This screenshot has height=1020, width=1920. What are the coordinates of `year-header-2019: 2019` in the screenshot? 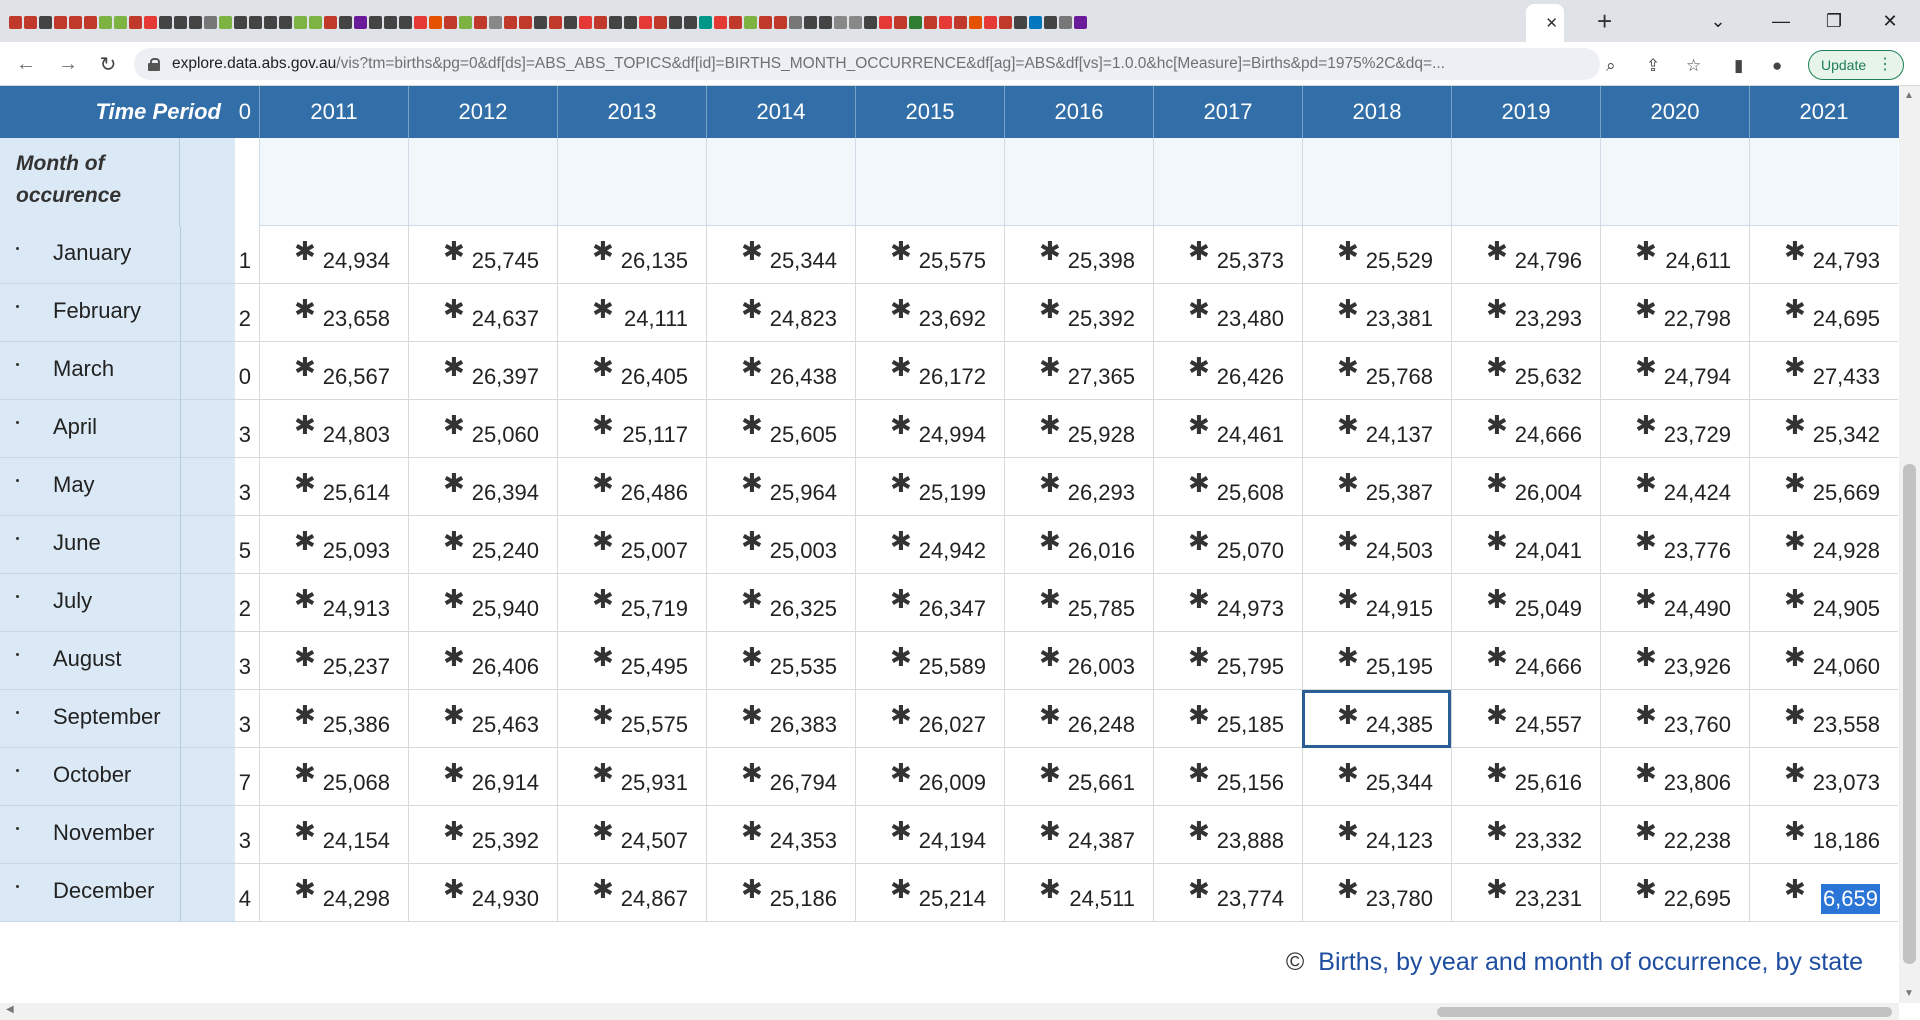 It's located at (1525, 112).